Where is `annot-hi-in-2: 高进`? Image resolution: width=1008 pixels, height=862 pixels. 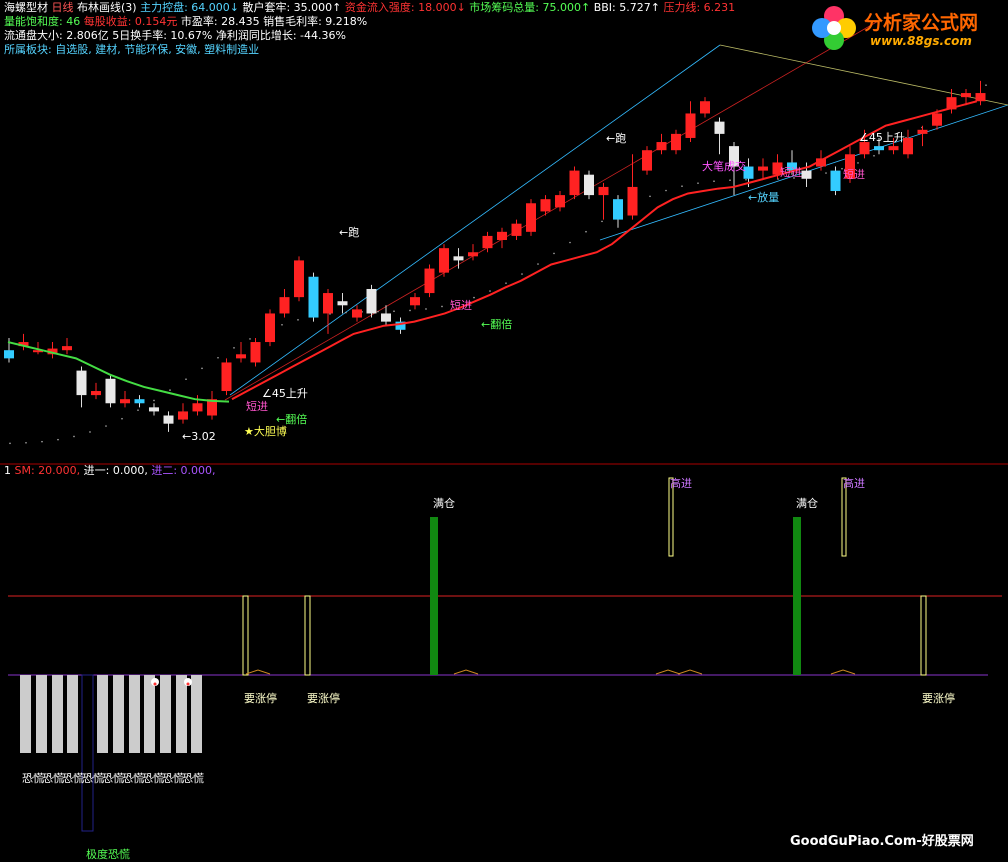
annot-hi-in-2: 高进 is located at coordinates (854, 483).